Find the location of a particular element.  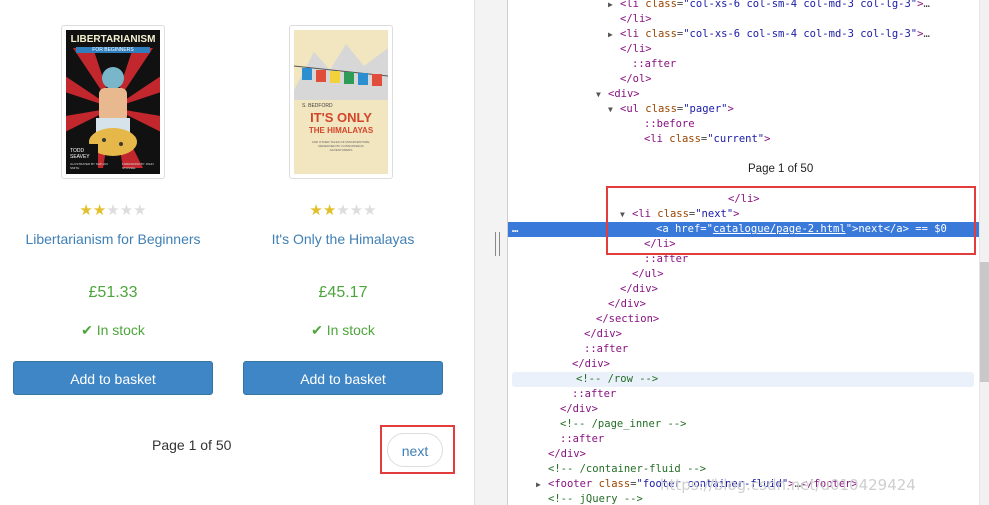

dom-node-line: <!-- /page_inner --> is located at coordinates (743, 424).